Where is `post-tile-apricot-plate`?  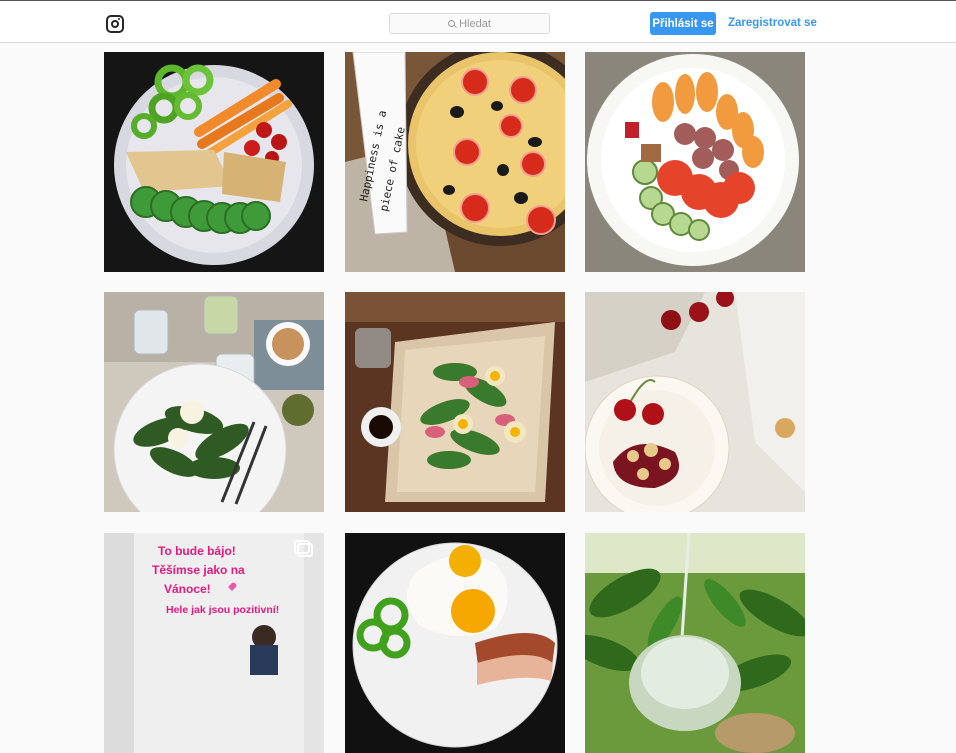
post-tile-apricot-plate is located at coordinates (695, 162).